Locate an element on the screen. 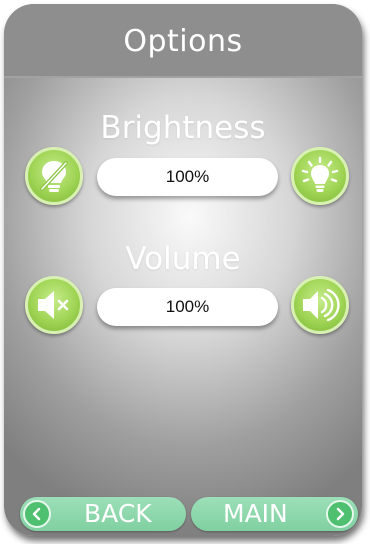  brightness-label: Brightness is located at coordinates (183, 128).